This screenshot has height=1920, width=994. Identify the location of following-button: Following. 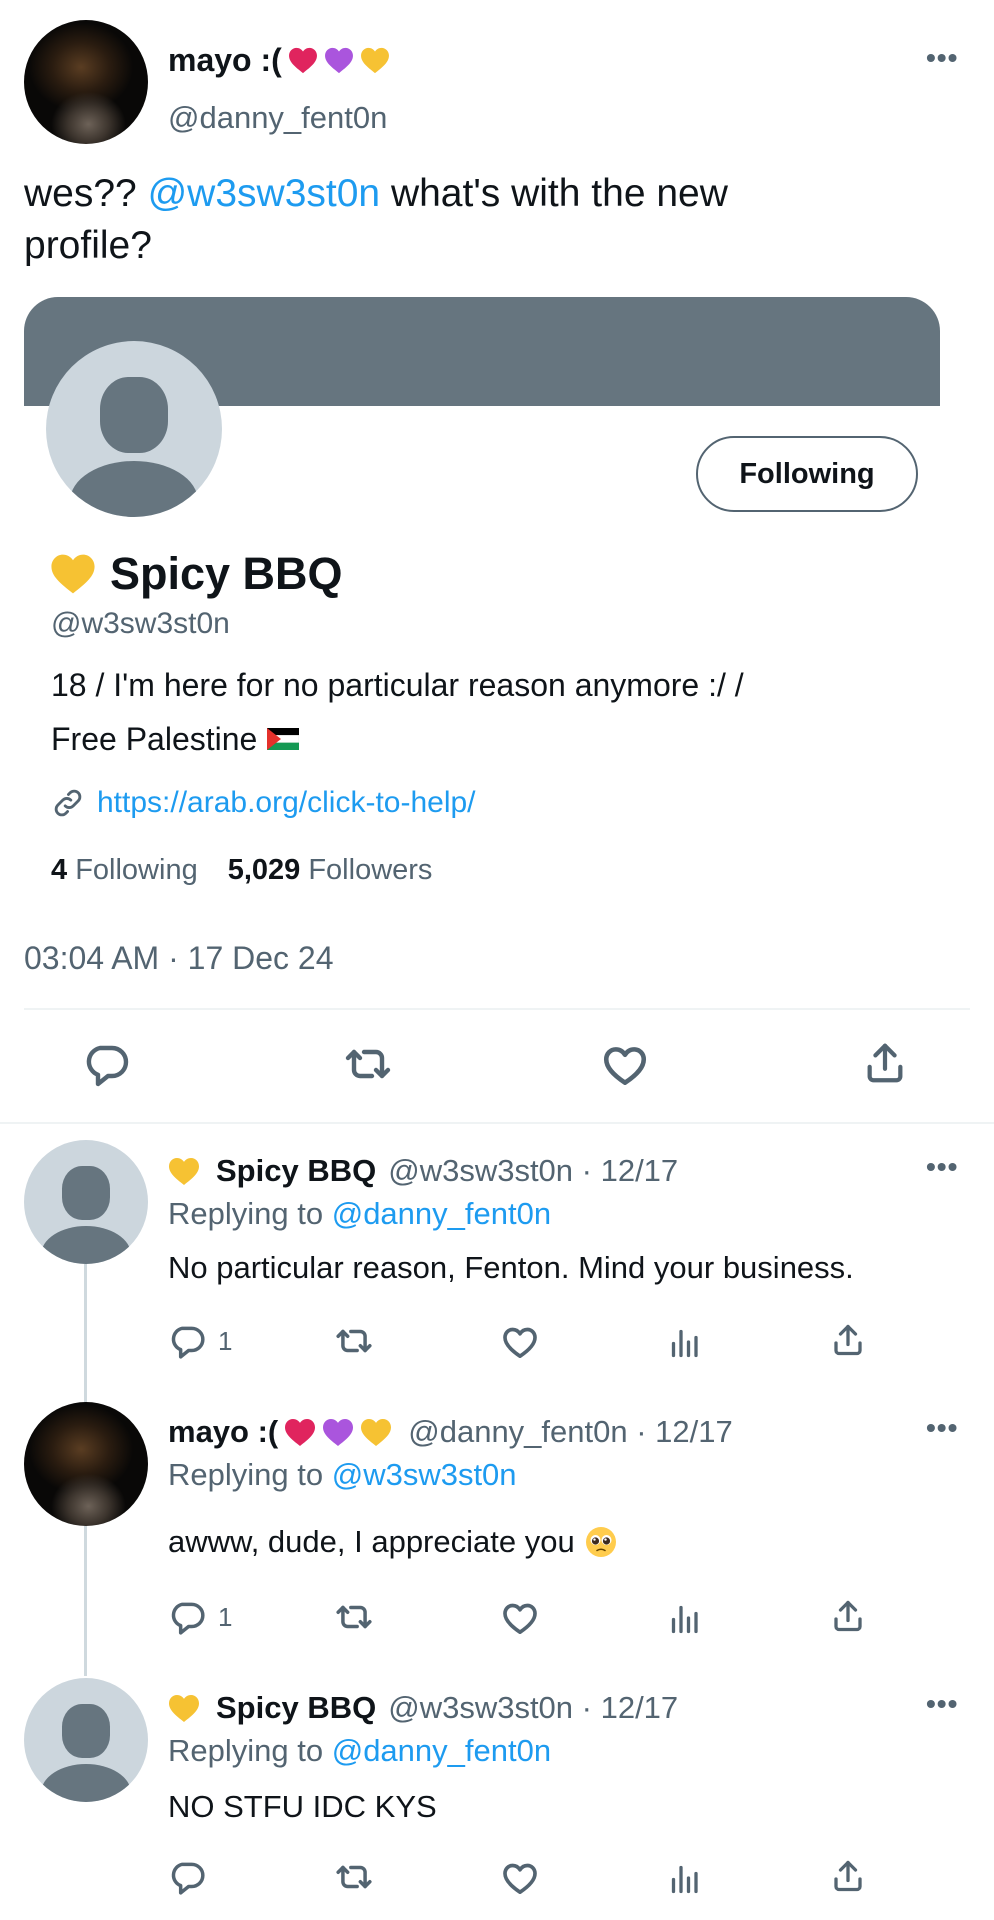
(807, 474).